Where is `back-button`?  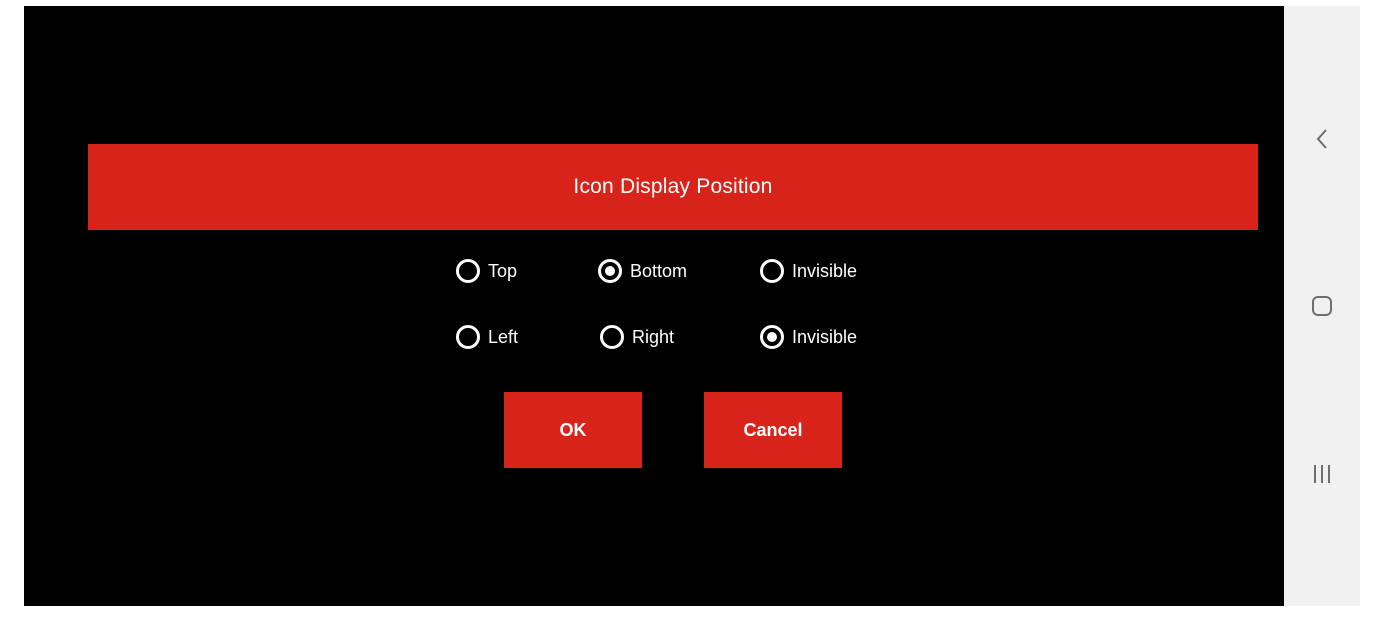 back-button is located at coordinates (1322, 139).